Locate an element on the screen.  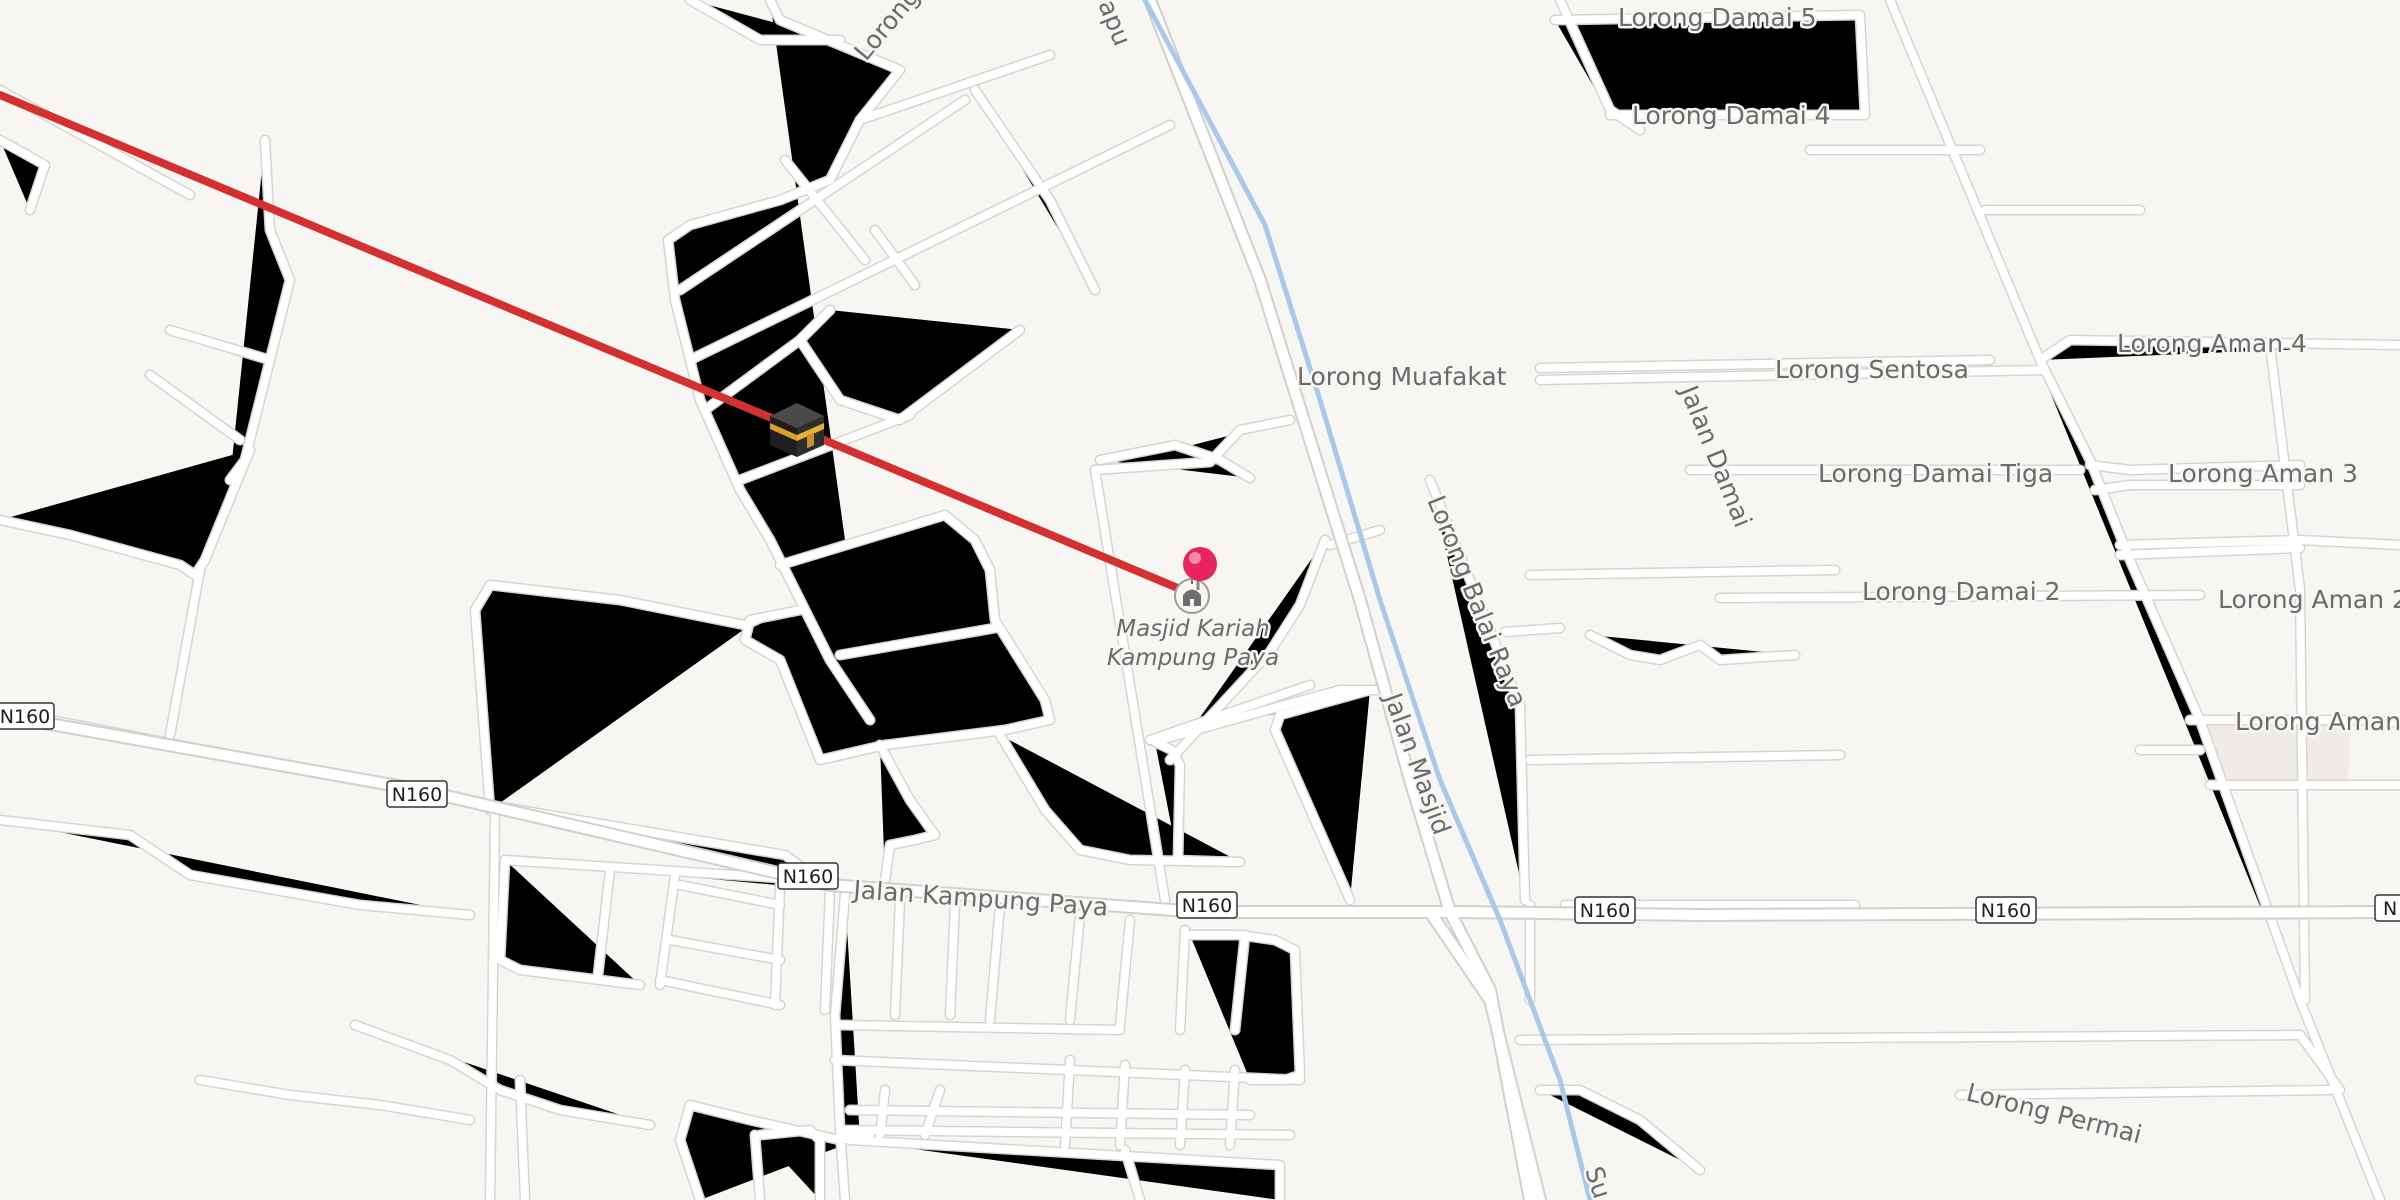
mosque-icon is located at coordinates (1192, 596).